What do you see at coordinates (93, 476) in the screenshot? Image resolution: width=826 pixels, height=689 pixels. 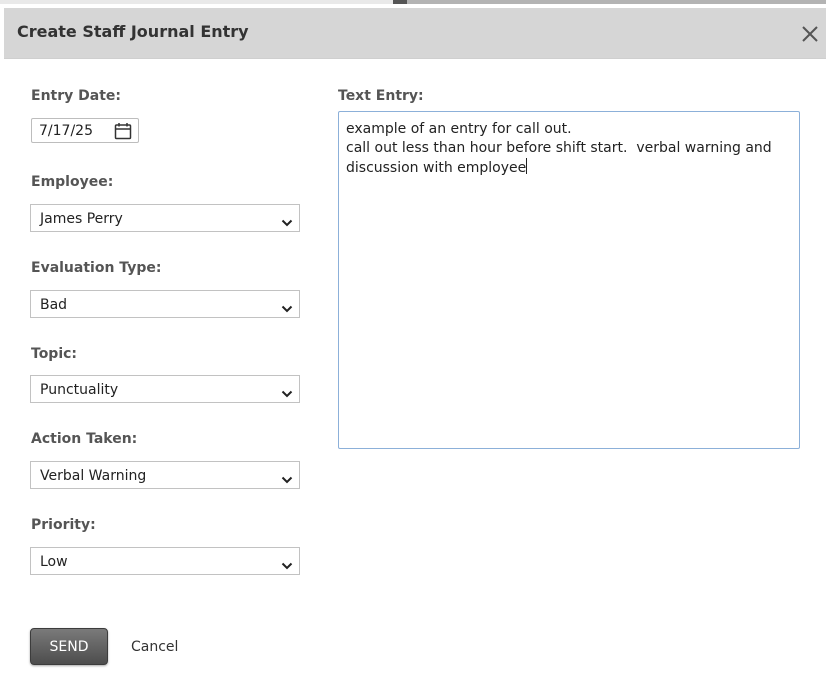 I see `action-taken-value: Verbal Warning` at bounding box center [93, 476].